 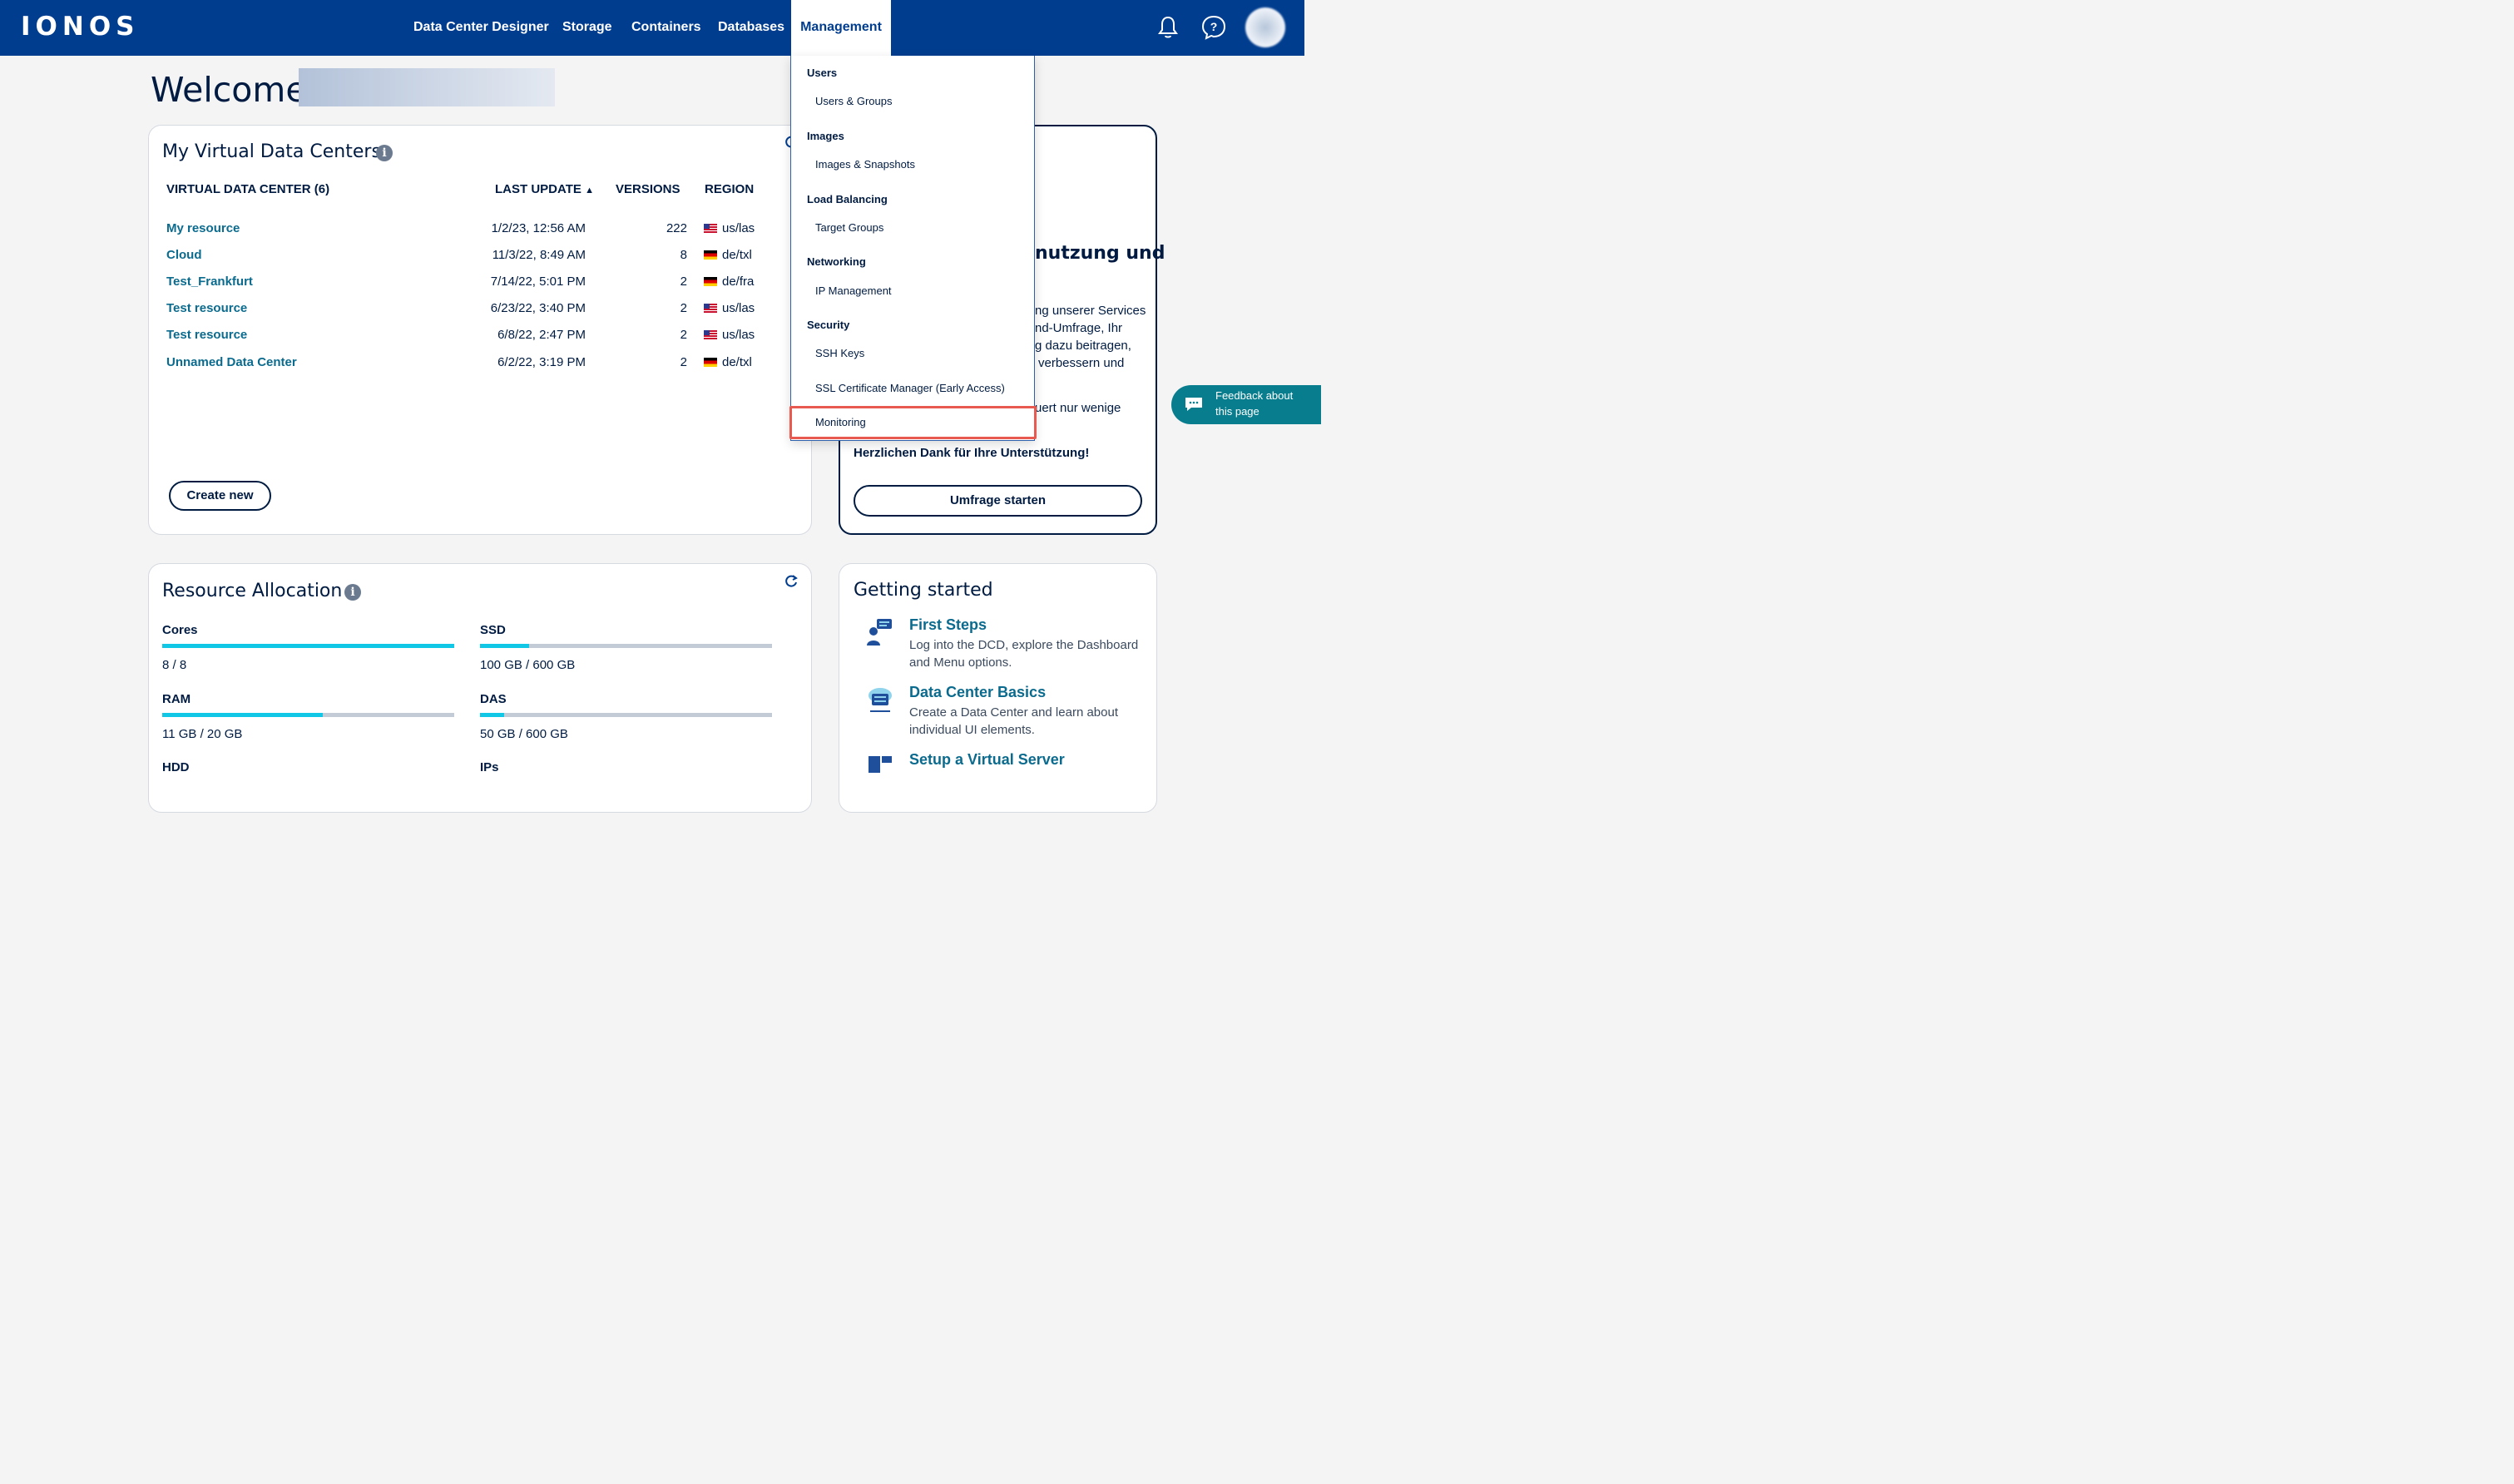 I want to click on ram-value: 11 GB / 20 GB, so click(x=202, y=734).